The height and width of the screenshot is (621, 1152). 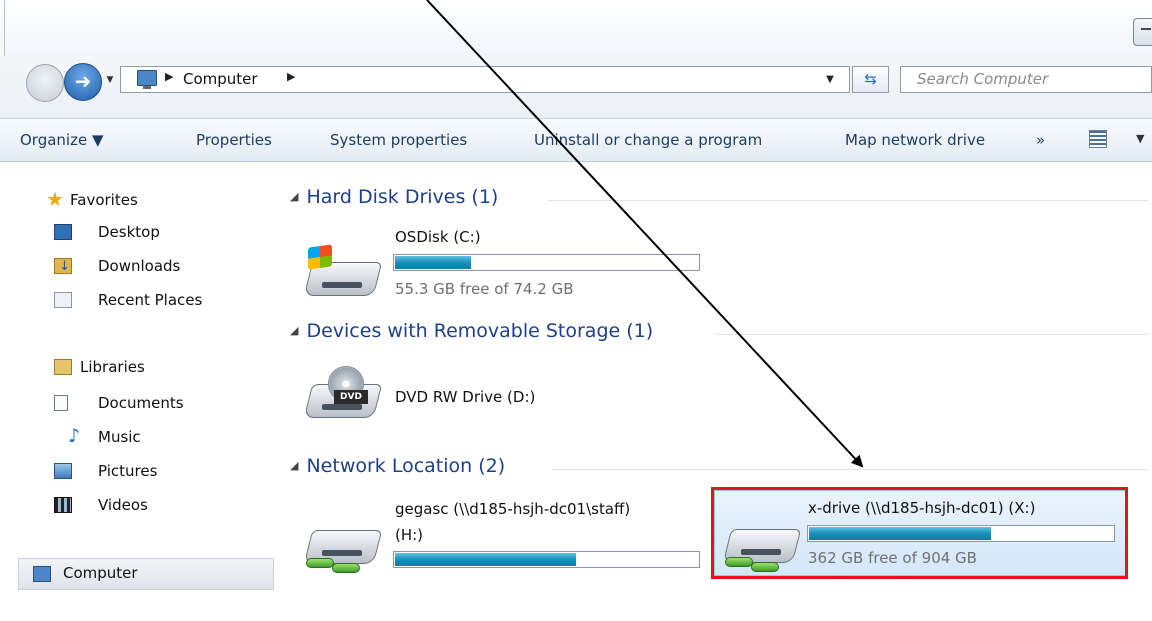 I want to click on network-drive-icon, so click(x=343, y=543).